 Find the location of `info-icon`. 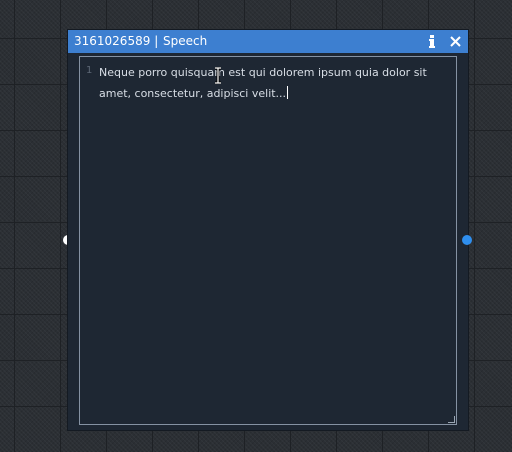

info-icon is located at coordinates (432, 41).